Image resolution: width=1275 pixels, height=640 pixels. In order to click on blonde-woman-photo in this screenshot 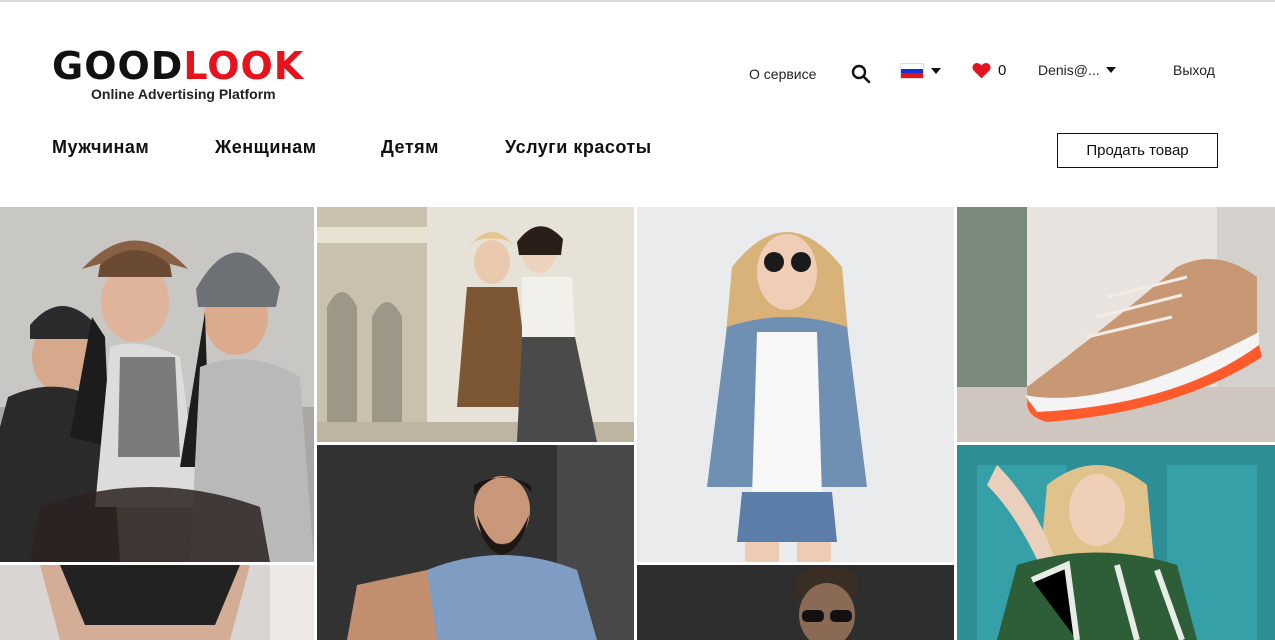, I will do `click(1116, 542)`.